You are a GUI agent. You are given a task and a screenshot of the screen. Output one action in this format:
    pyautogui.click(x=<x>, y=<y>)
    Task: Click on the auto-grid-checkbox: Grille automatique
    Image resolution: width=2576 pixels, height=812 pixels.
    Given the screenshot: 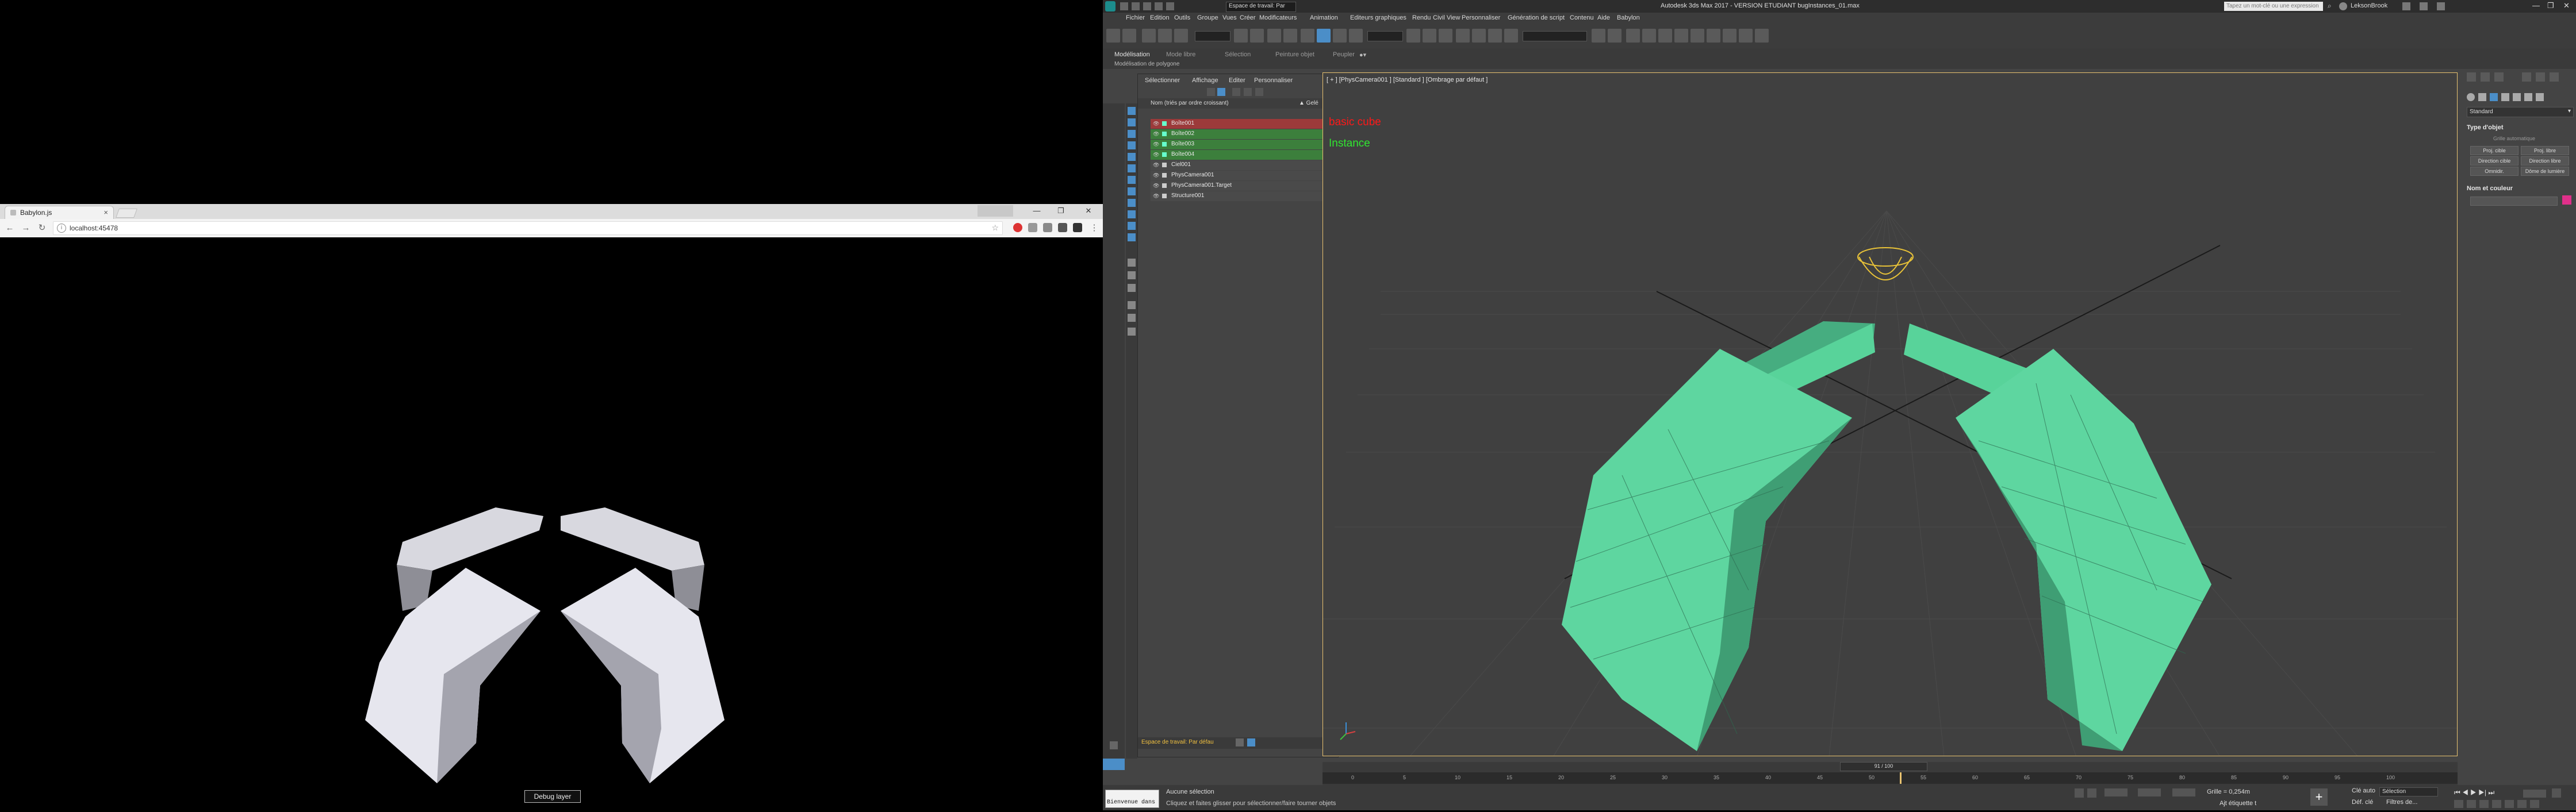 What is the action you would take?
    pyautogui.click(x=2514, y=138)
    